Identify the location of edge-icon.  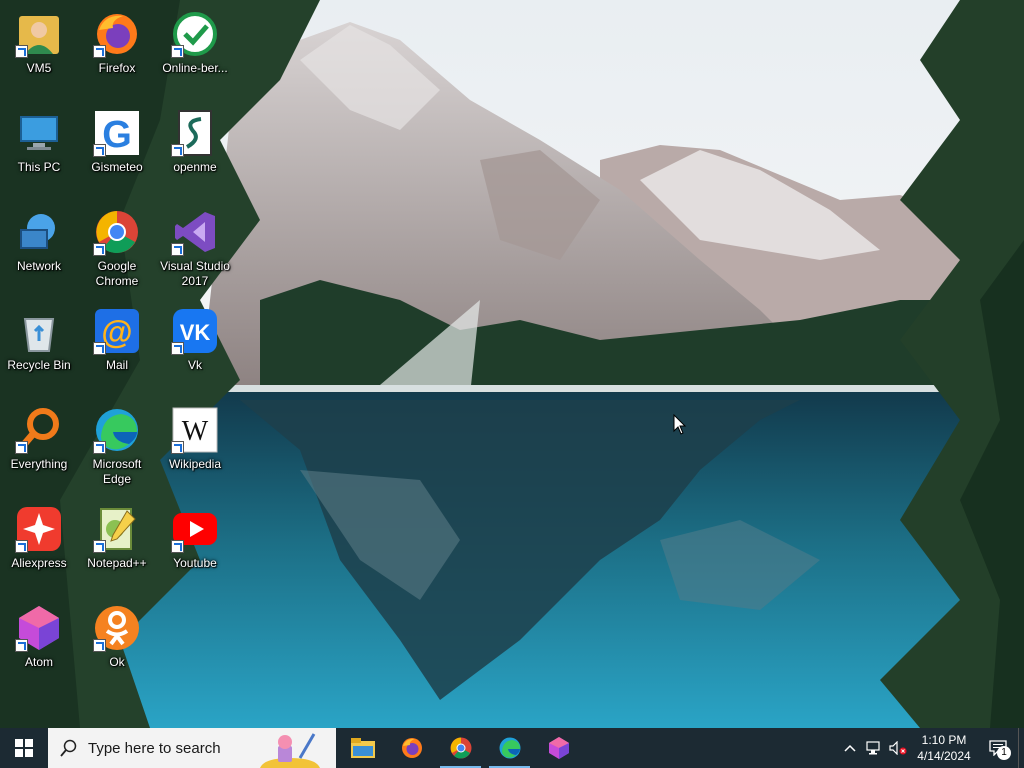
(509, 748).